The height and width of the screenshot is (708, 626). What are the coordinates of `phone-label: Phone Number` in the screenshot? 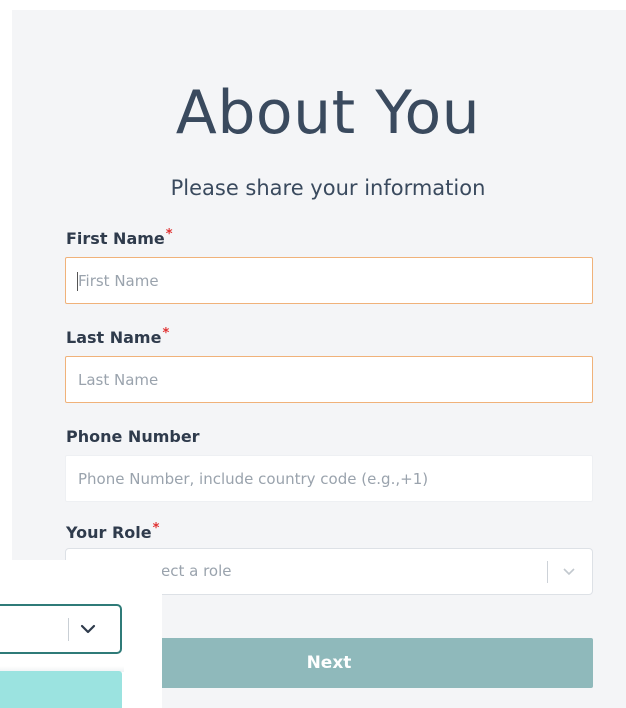 It's located at (133, 436).